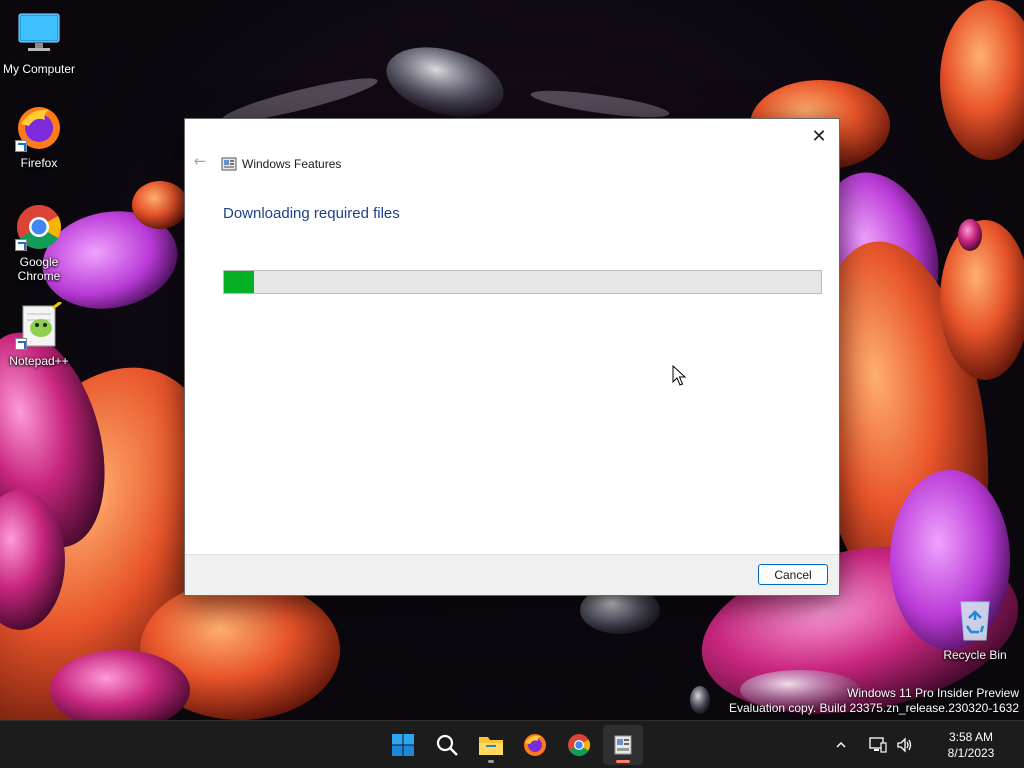 This screenshot has height=768, width=1024. What do you see at coordinates (311, 213) in the screenshot?
I see `status-heading: Downloading required files` at bounding box center [311, 213].